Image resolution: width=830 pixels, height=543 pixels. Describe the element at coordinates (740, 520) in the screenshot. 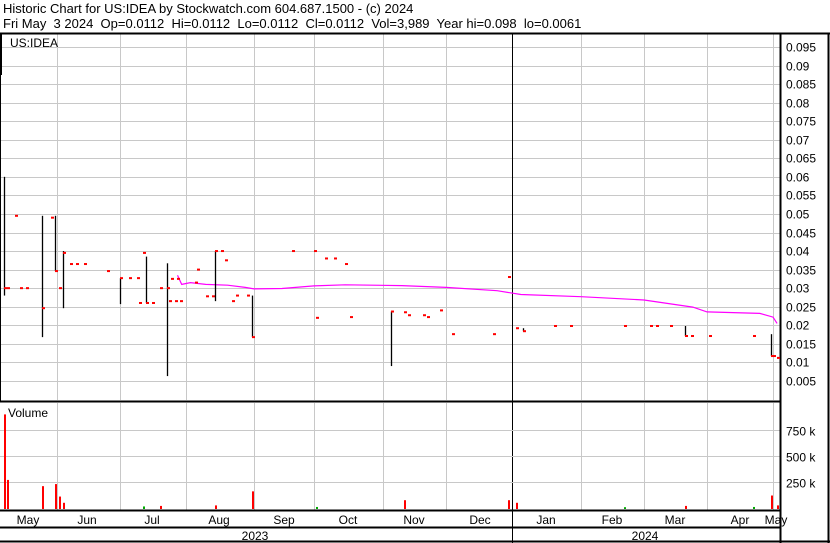

I see `month-label: Apr` at that location.